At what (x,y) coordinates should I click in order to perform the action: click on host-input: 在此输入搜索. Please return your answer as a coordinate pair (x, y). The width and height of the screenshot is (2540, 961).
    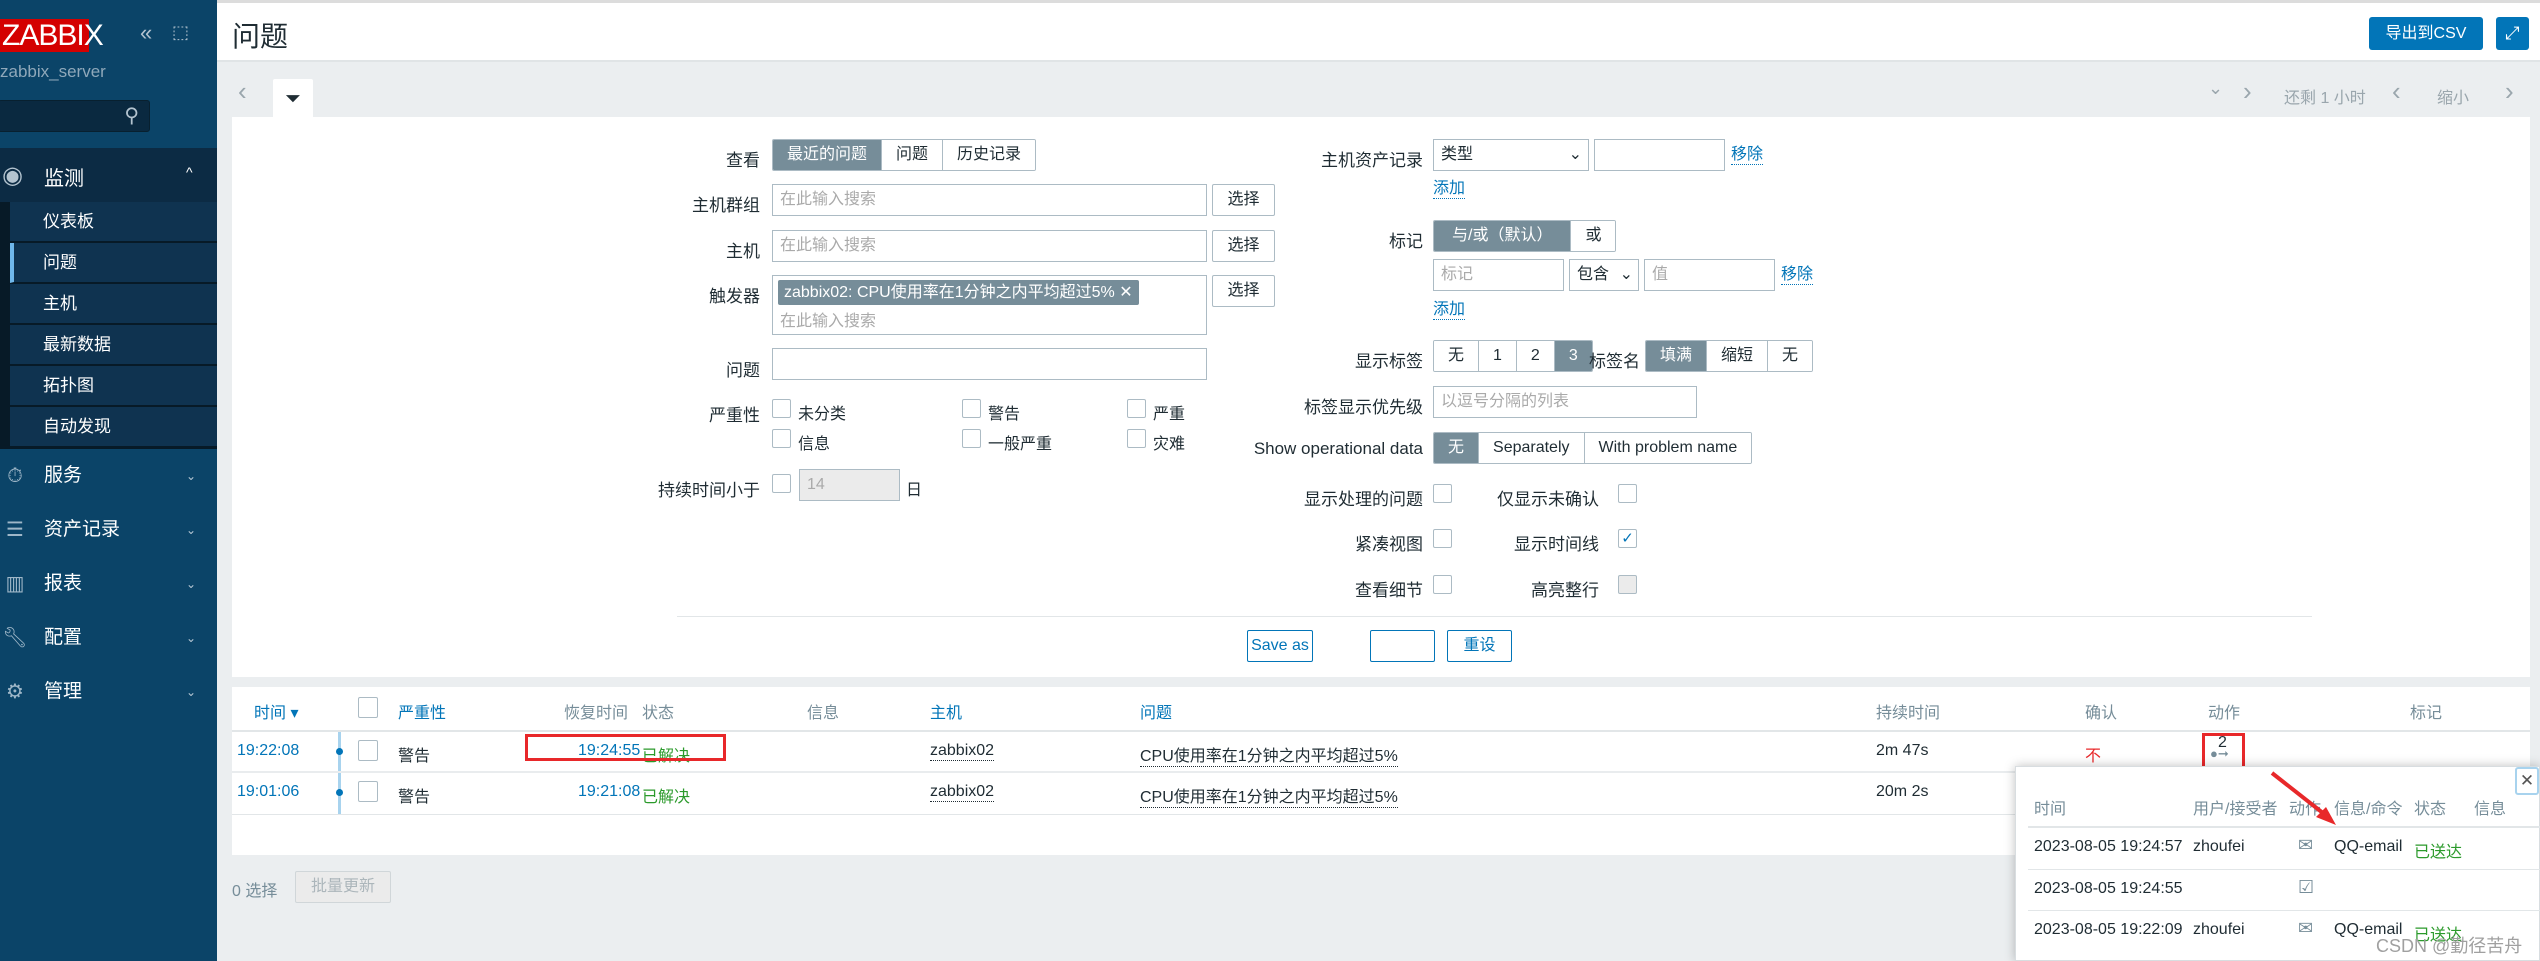
    Looking at the image, I should click on (989, 246).